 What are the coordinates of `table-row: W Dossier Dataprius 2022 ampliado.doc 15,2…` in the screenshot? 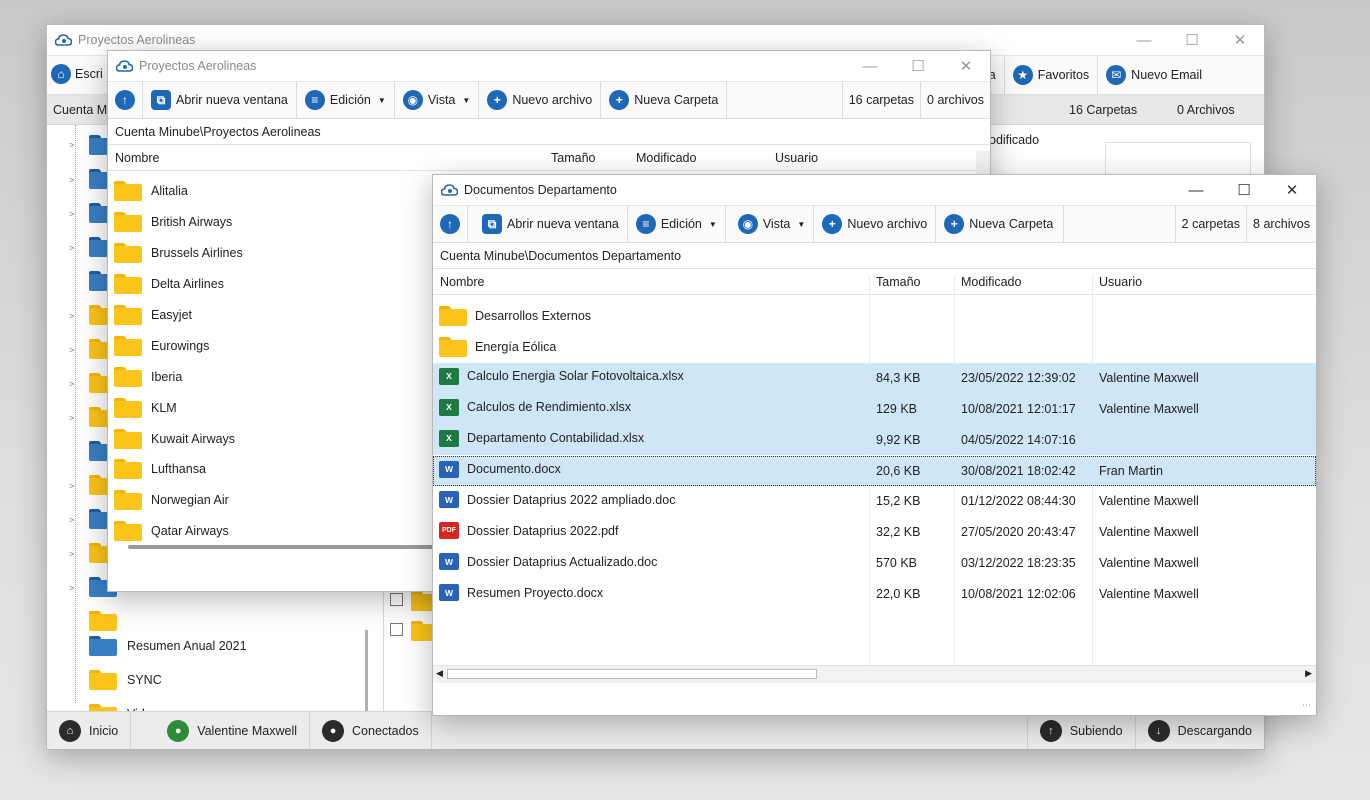 It's located at (874, 501).